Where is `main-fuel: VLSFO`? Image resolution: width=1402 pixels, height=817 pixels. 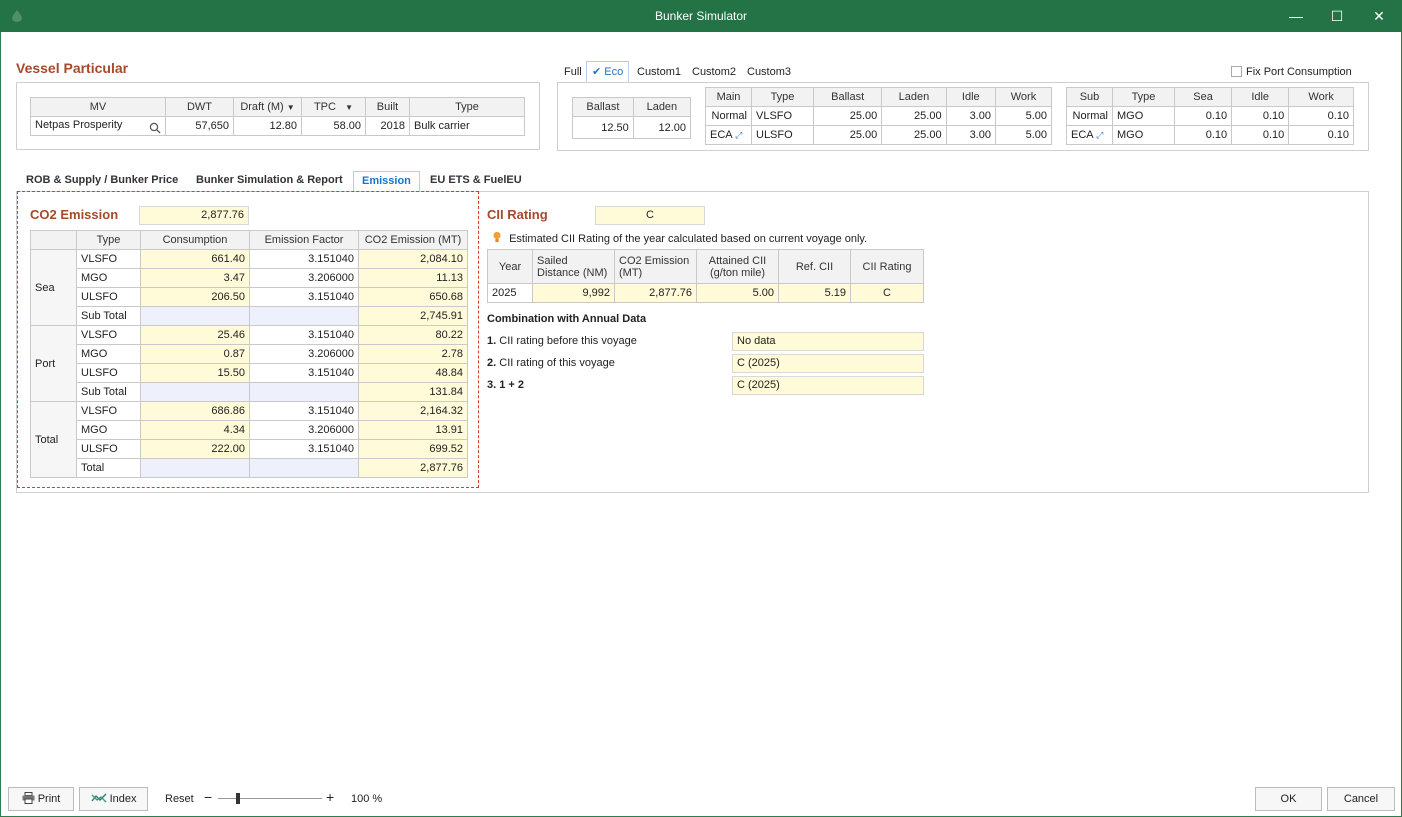
main-fuel: VLSFO is located at coordinates (782, 116).